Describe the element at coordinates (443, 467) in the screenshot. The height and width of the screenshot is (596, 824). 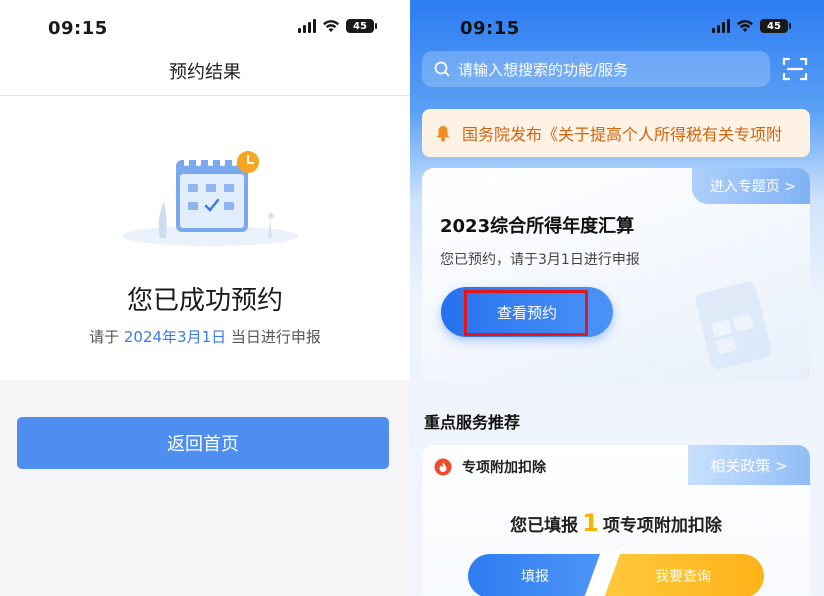
I see `flame-icon` at that location.